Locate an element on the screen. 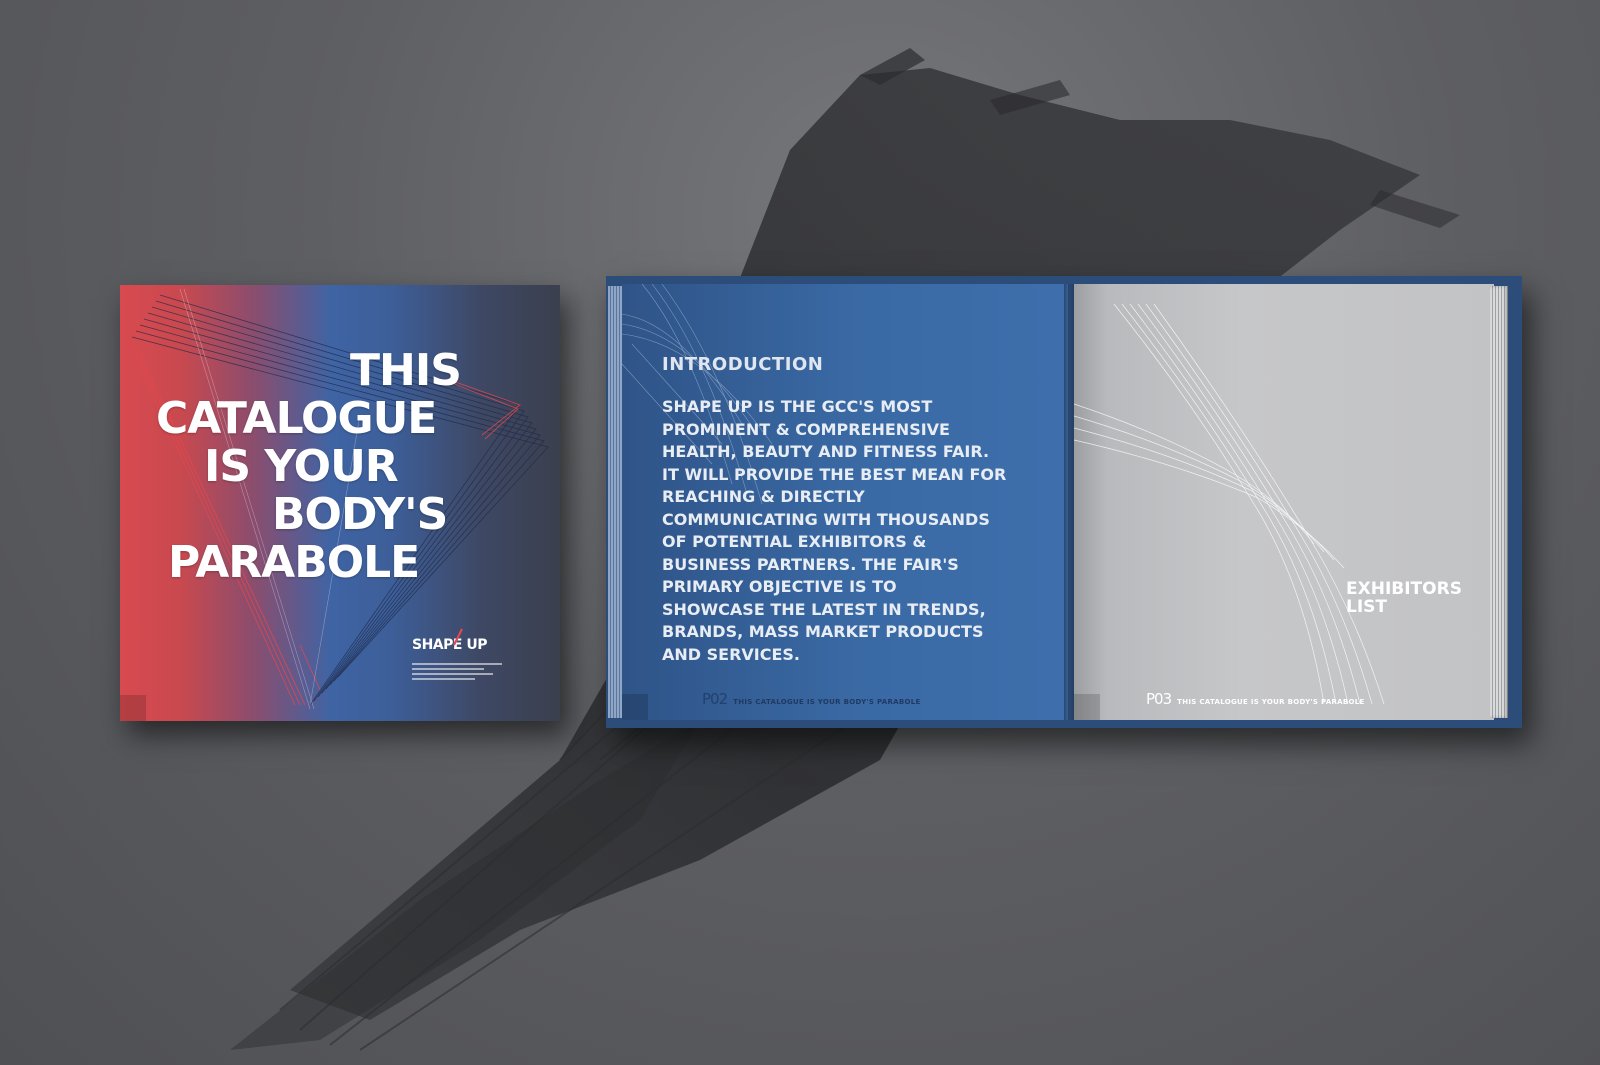  body-line: PRIMARY OBJECTIVE IS TO is located at coordinates (779, 586).